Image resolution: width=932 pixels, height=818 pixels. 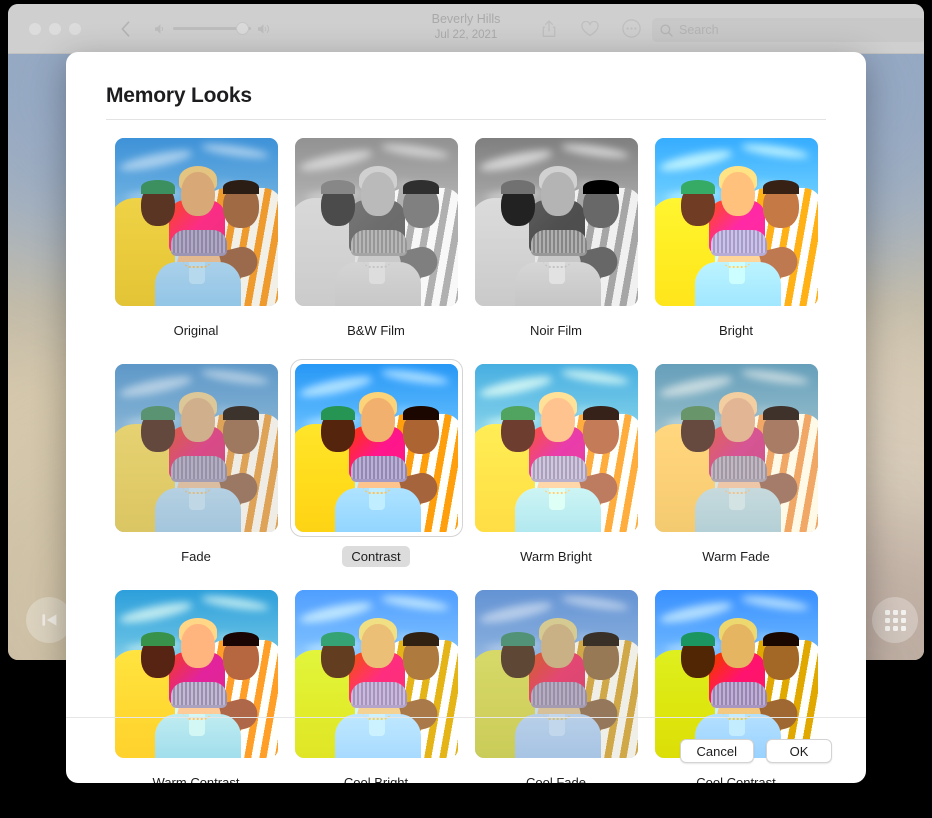 I want to click on memory-look-label: Contrast, so click(x=376, y=556).